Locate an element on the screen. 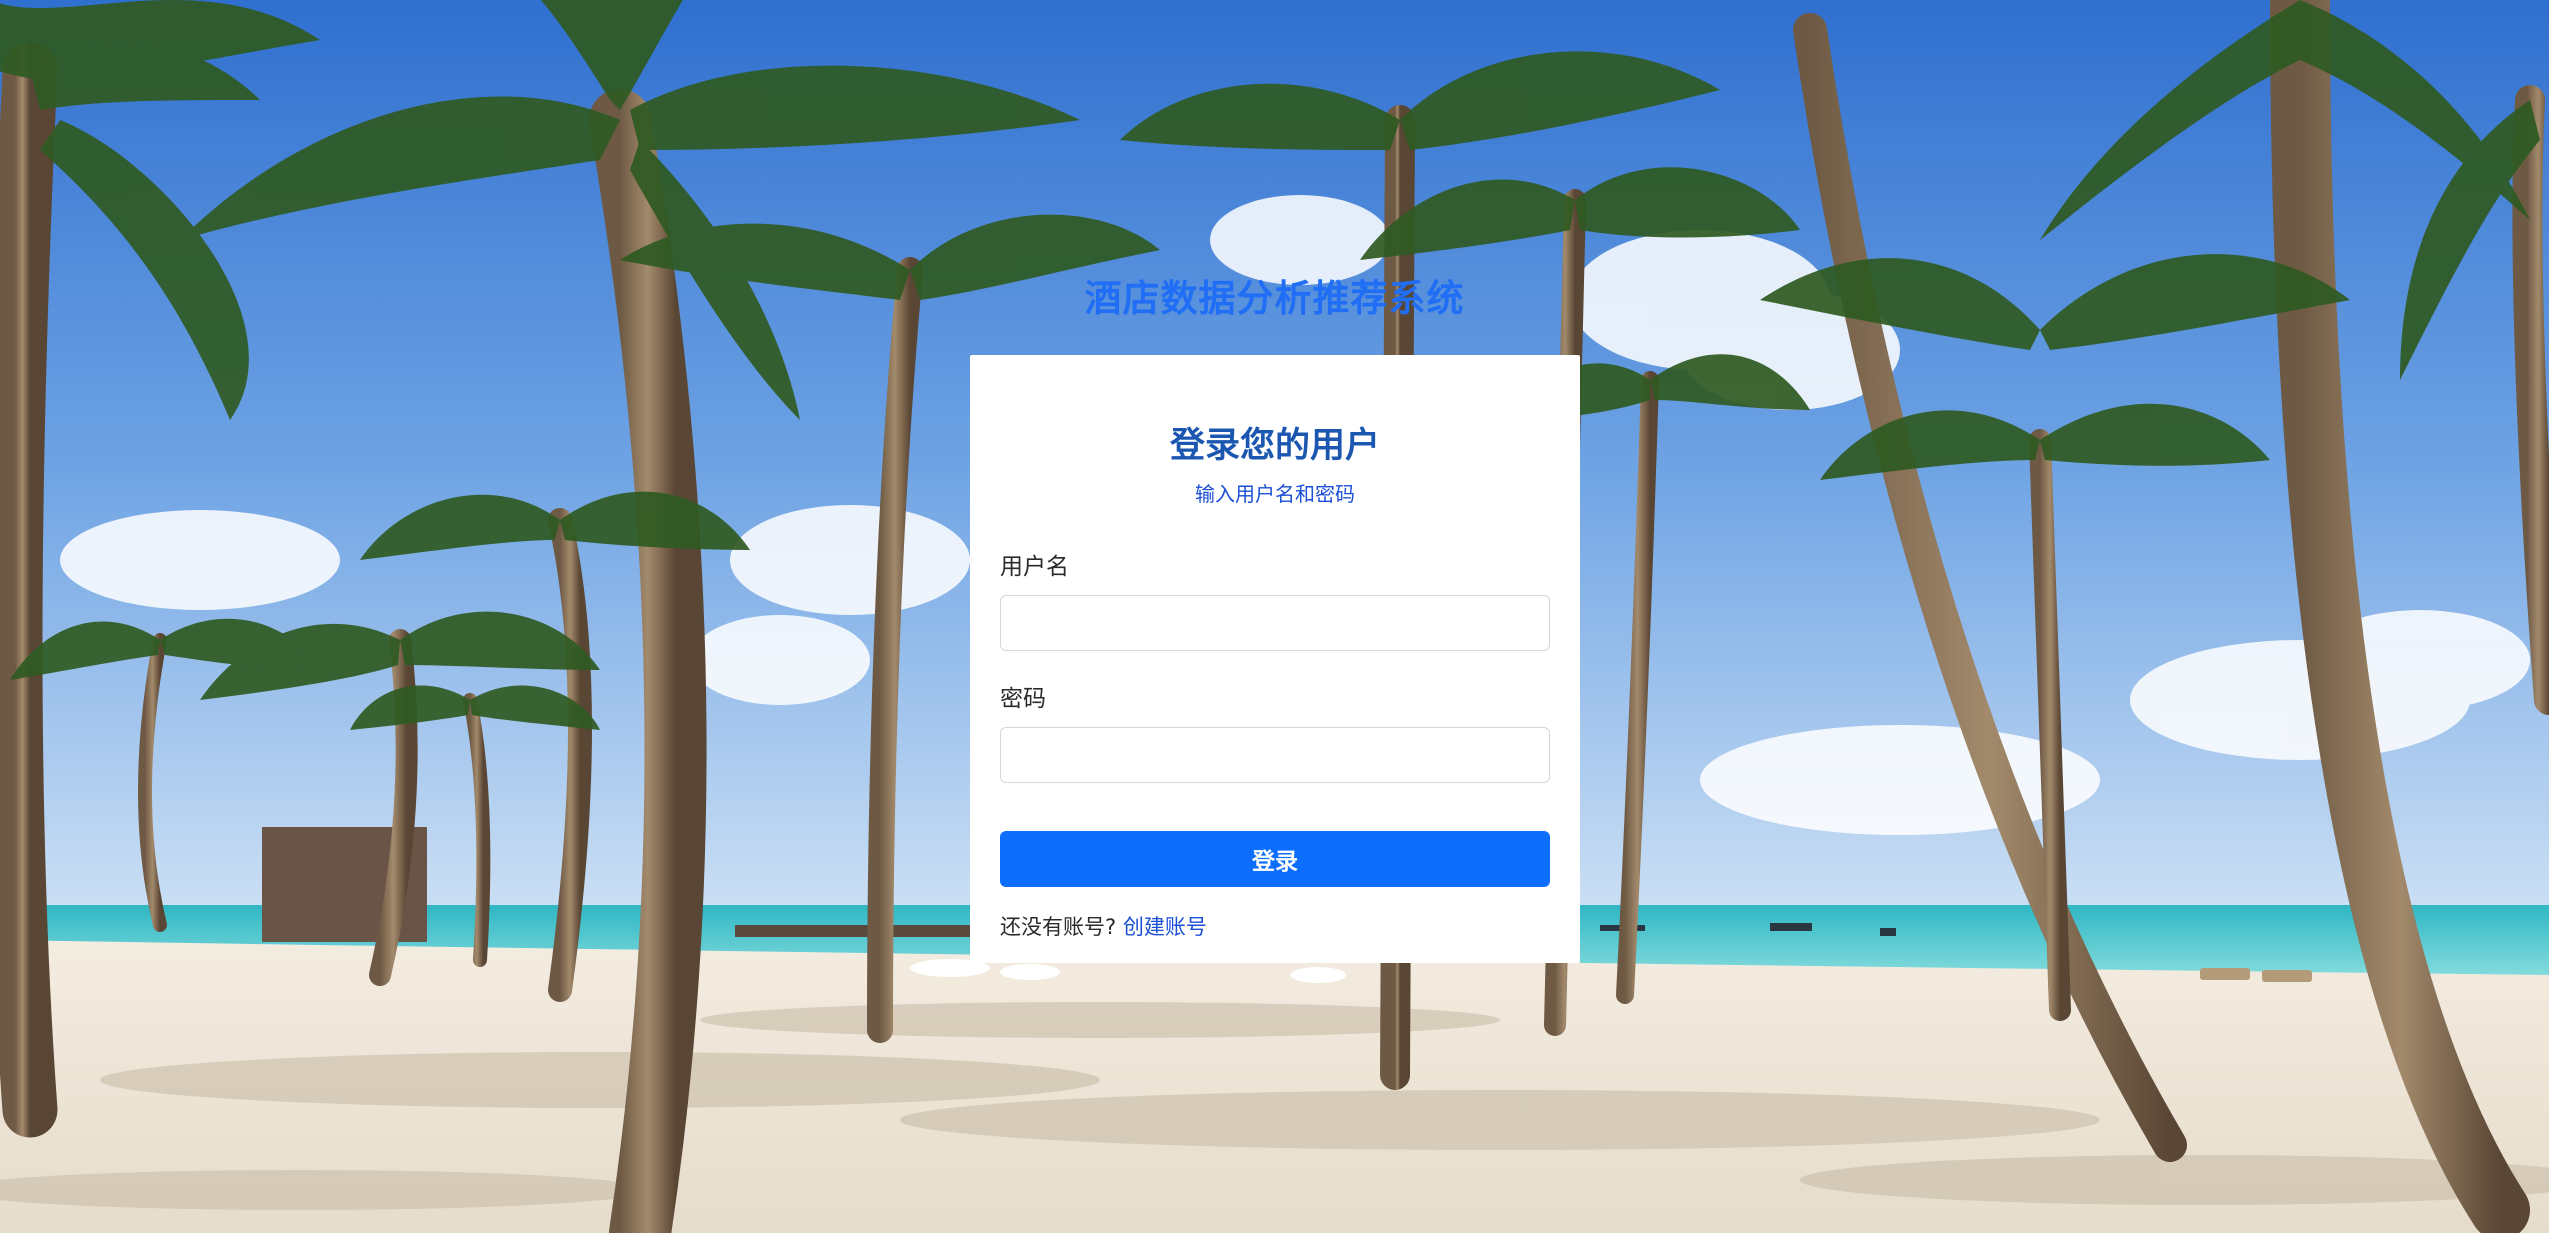 This screenshot has height=1233, width=2549. login-heading: 登录您的用户 is located at coordinates (1274, 446).